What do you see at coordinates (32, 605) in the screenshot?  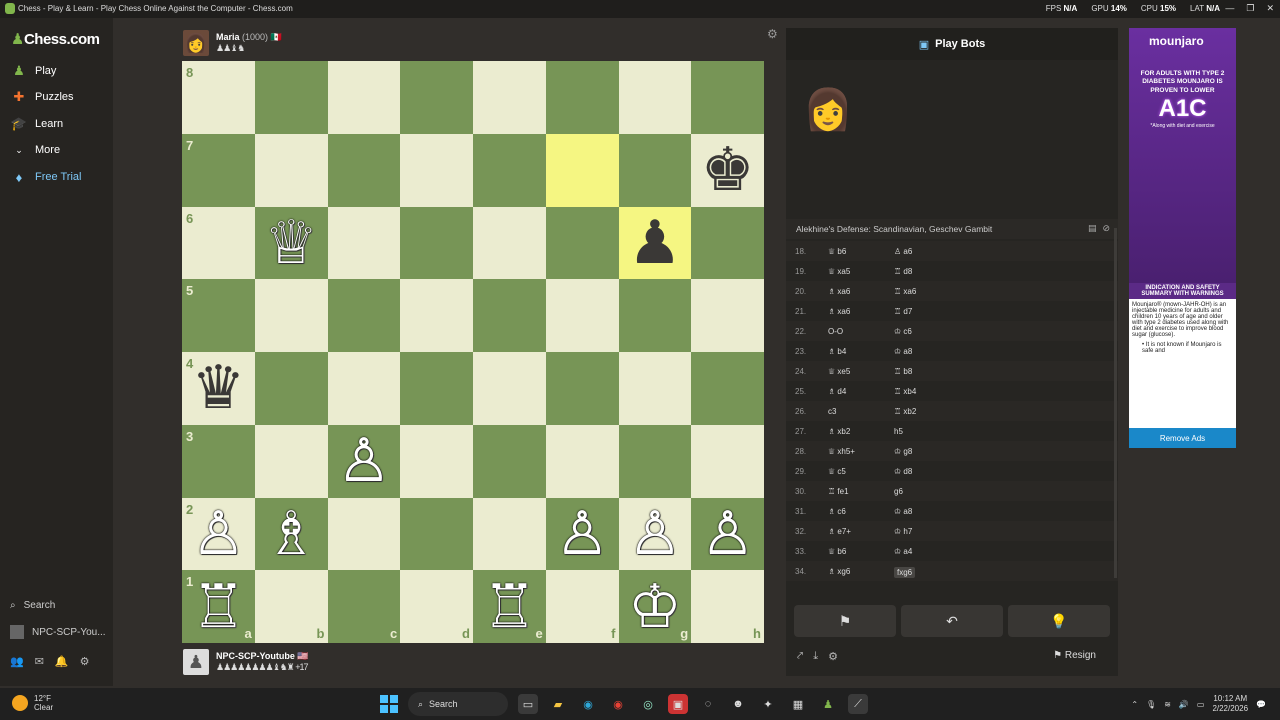 I see `sidebar-search: ⌕ Search` at bounding box center [32, 605].